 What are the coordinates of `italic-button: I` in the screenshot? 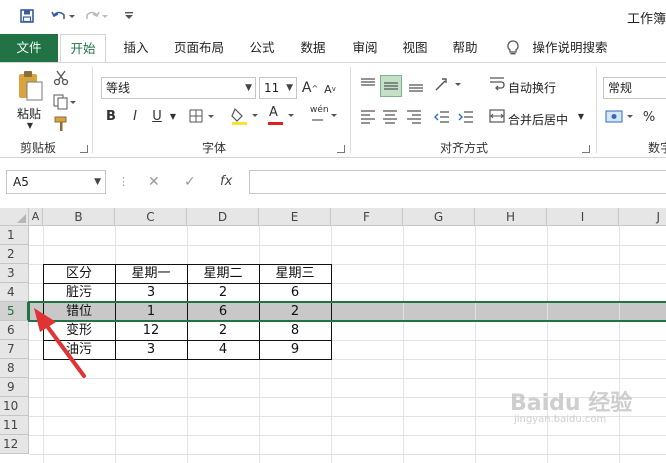 It's located at (135, 116).